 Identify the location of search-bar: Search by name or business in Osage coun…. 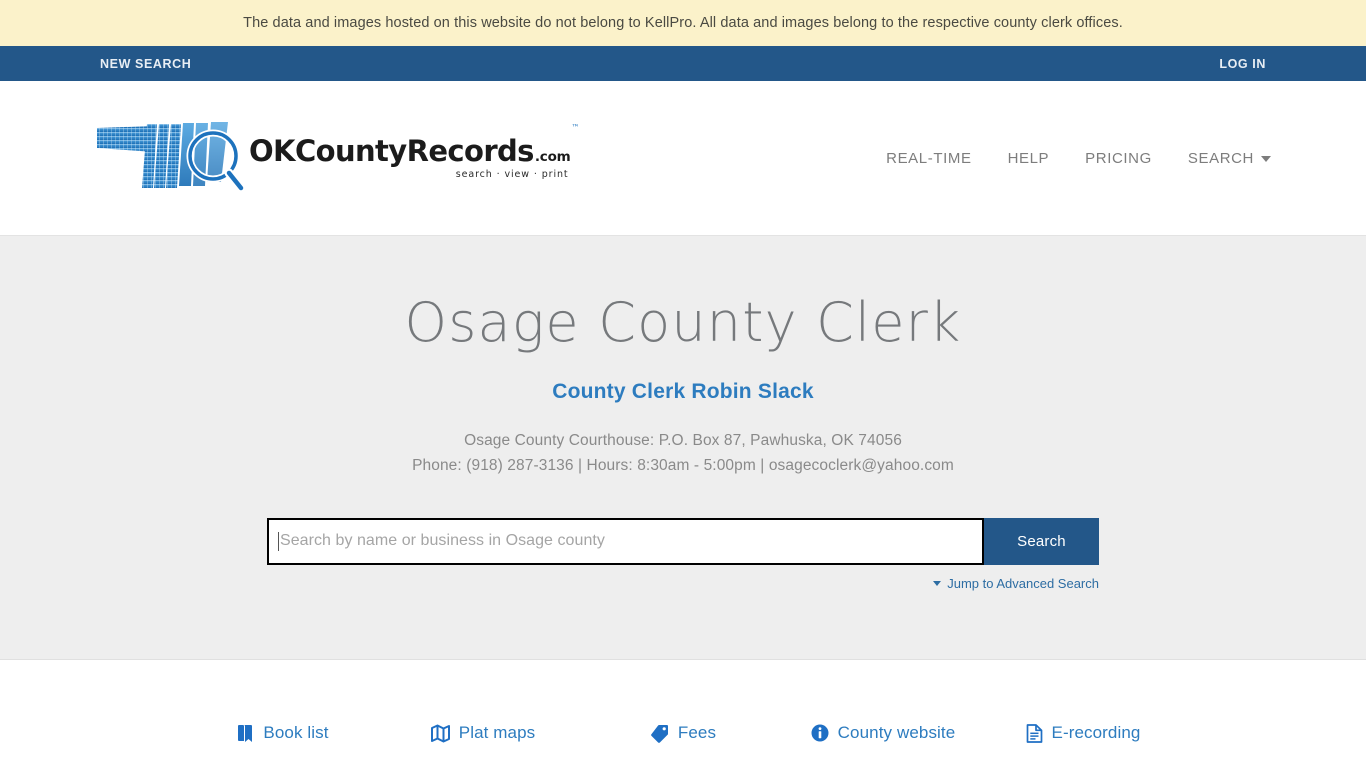
(683, 541).